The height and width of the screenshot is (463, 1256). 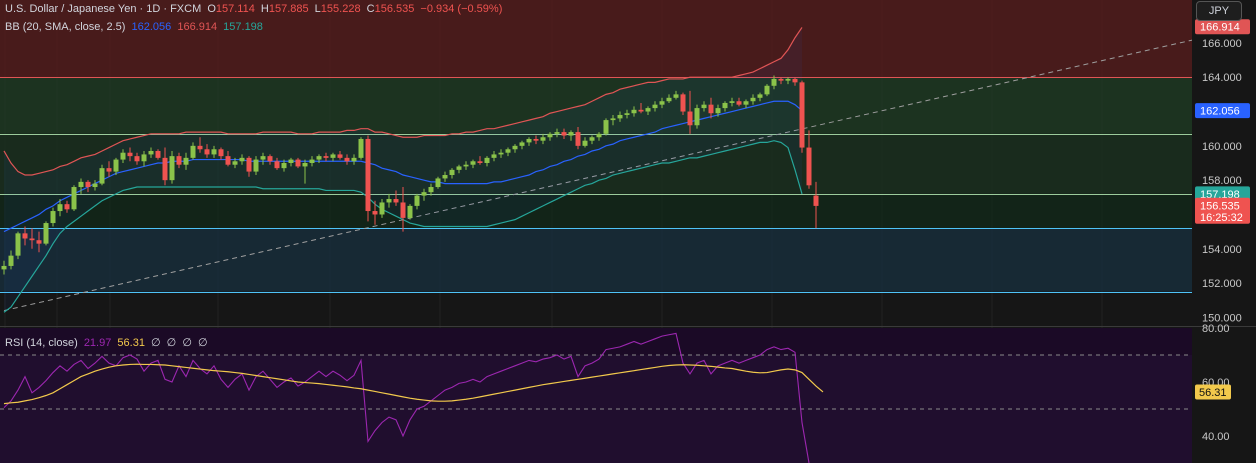 I want to click on price-tick-label: 158.000, so click(x=1222, y=181).